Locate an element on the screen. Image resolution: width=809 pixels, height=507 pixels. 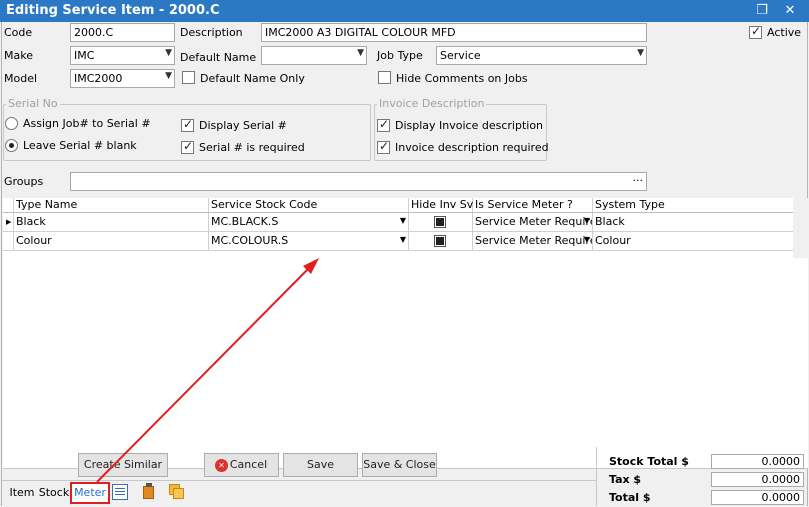
model-select: IMC2000 ▼ is located at coordinates (122, 78).